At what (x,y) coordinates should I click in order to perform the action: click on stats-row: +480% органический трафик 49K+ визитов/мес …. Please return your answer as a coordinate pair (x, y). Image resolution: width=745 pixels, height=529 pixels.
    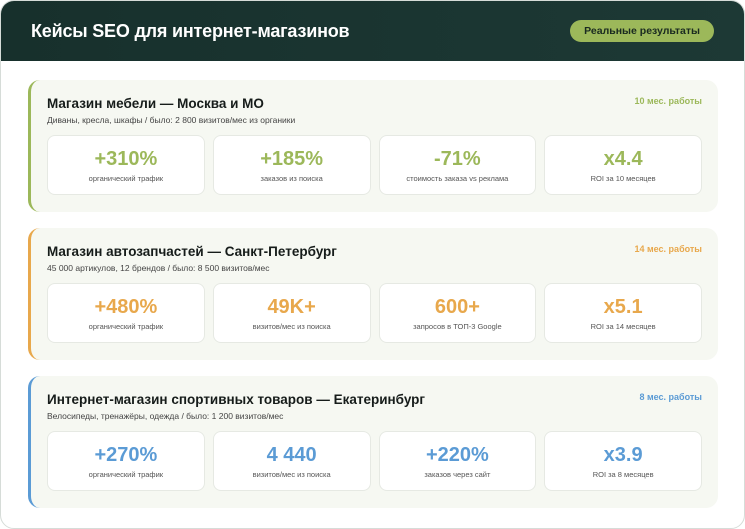
    Looking at the image, I should click on (374, 313).